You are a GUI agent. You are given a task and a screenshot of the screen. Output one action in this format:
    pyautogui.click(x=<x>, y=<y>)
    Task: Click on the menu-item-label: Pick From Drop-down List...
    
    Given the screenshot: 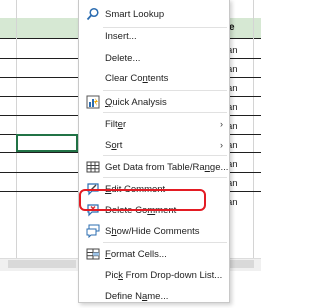 What is the action you would take?
    pyautogui.click(x=164, y=275)
    